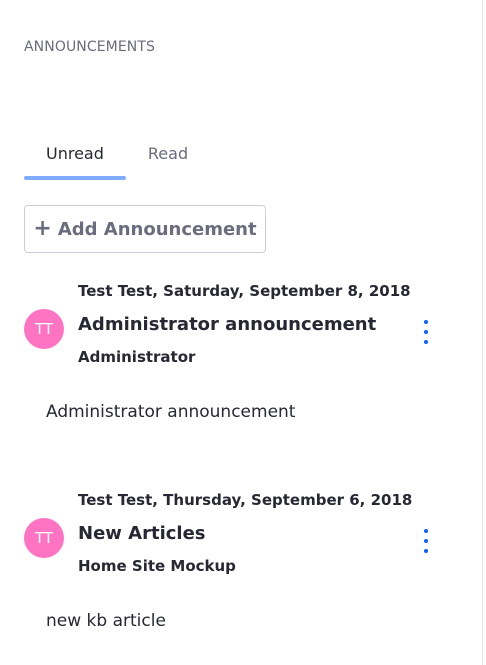  What do you see at coordinates (168, 158) in the screenshot?
I see `tab-read: Read` at bounding box center [168, 158].